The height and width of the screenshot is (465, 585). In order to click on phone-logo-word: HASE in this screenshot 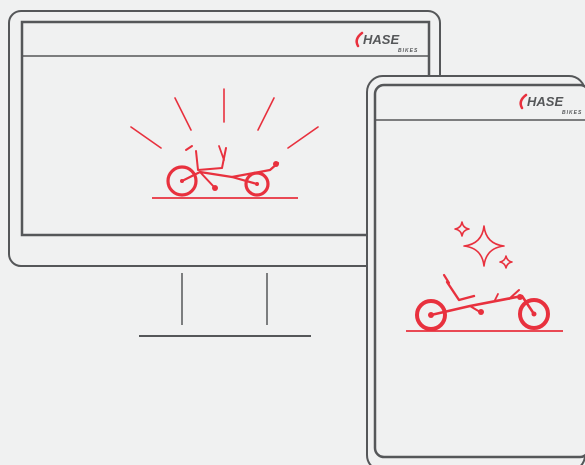, I will do `click(545, 101)`.